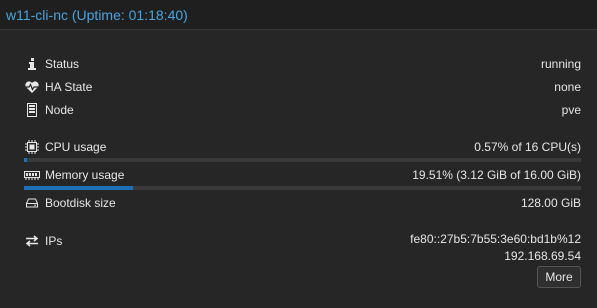  I want to click on status-label: Status, so click(62, 64).